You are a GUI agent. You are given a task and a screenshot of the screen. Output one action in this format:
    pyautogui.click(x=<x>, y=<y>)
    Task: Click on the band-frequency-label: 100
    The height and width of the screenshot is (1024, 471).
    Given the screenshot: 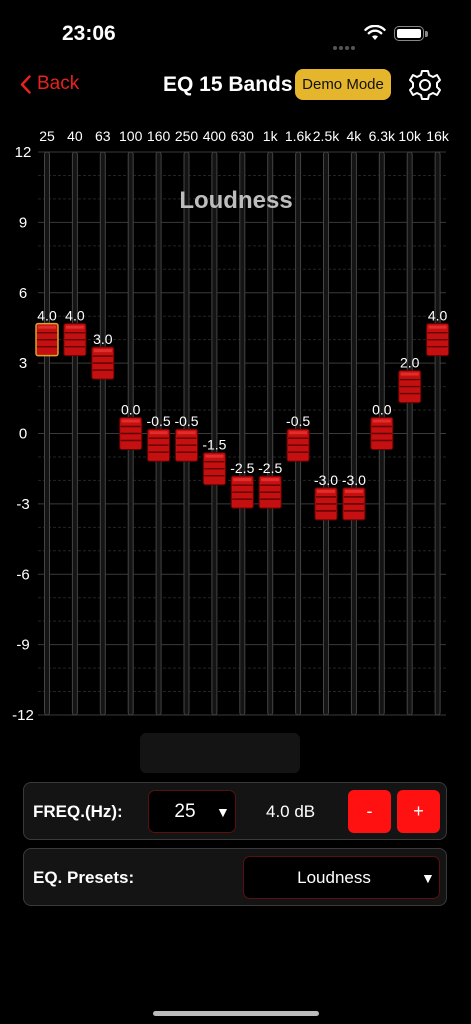 What is the action you would take?
    pyautogui.click(x=131, y=136)
    